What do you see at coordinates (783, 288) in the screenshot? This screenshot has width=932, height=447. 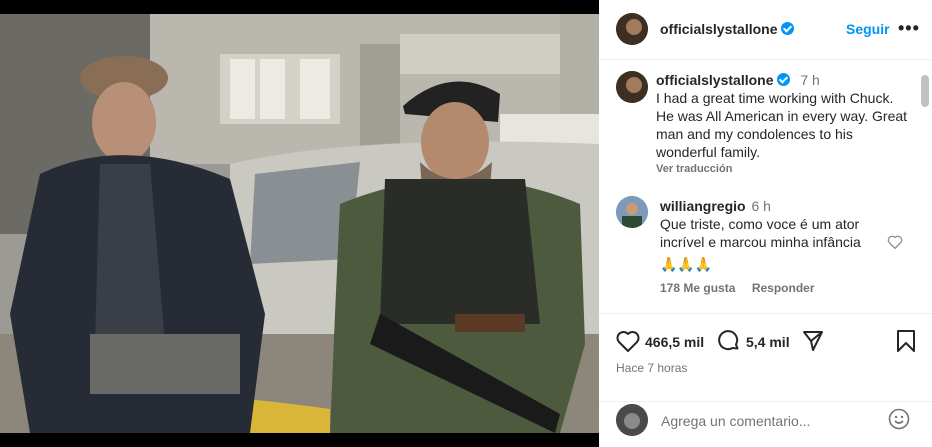 I see `reply-button: Responder` at bounding box center [783, 288].